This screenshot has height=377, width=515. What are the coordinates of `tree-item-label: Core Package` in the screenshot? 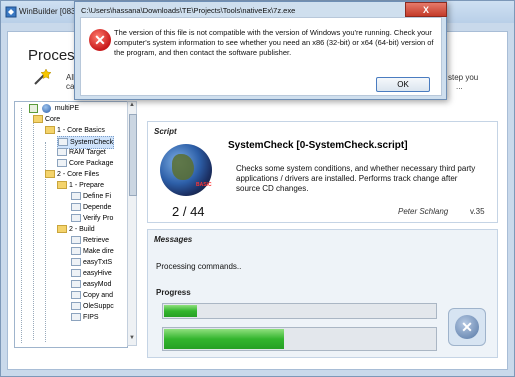 It's located at (91, 163).